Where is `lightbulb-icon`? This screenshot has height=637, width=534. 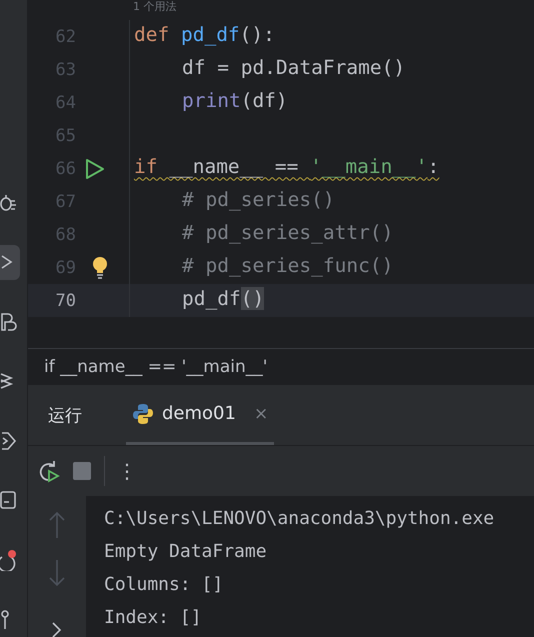
lightbulb-icon is located at coordinates (100, 268).